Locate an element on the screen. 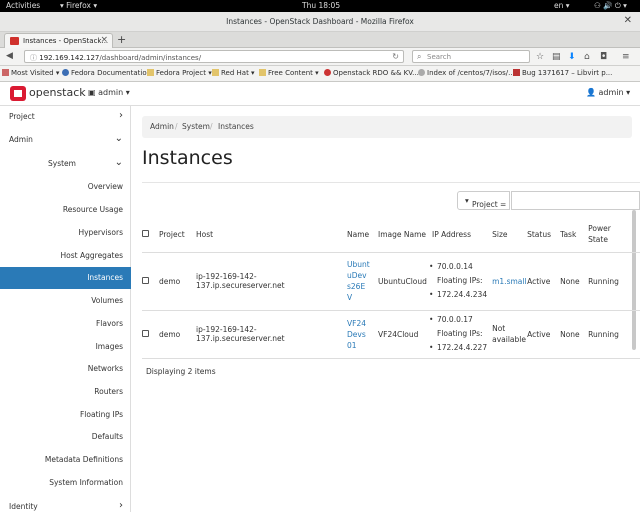 The width and height of the screenshot is (640, 518). reading-list-icon: ▤ is located at coordinates (556, 57).